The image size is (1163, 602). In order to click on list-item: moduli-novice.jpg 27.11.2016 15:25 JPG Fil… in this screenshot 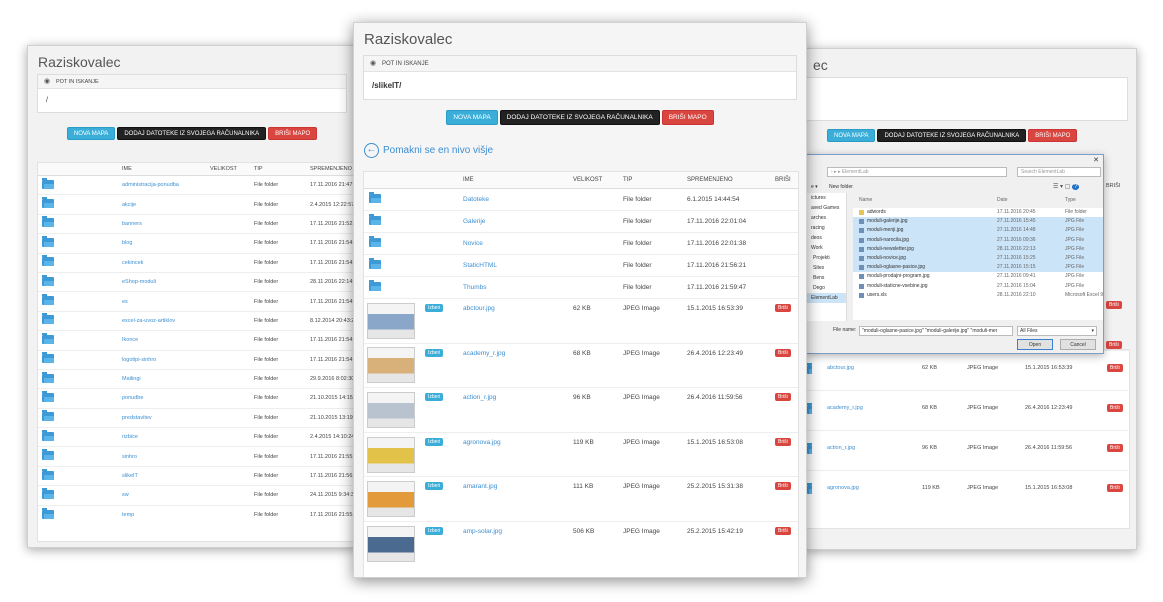, I will do `click(978, 258)`.